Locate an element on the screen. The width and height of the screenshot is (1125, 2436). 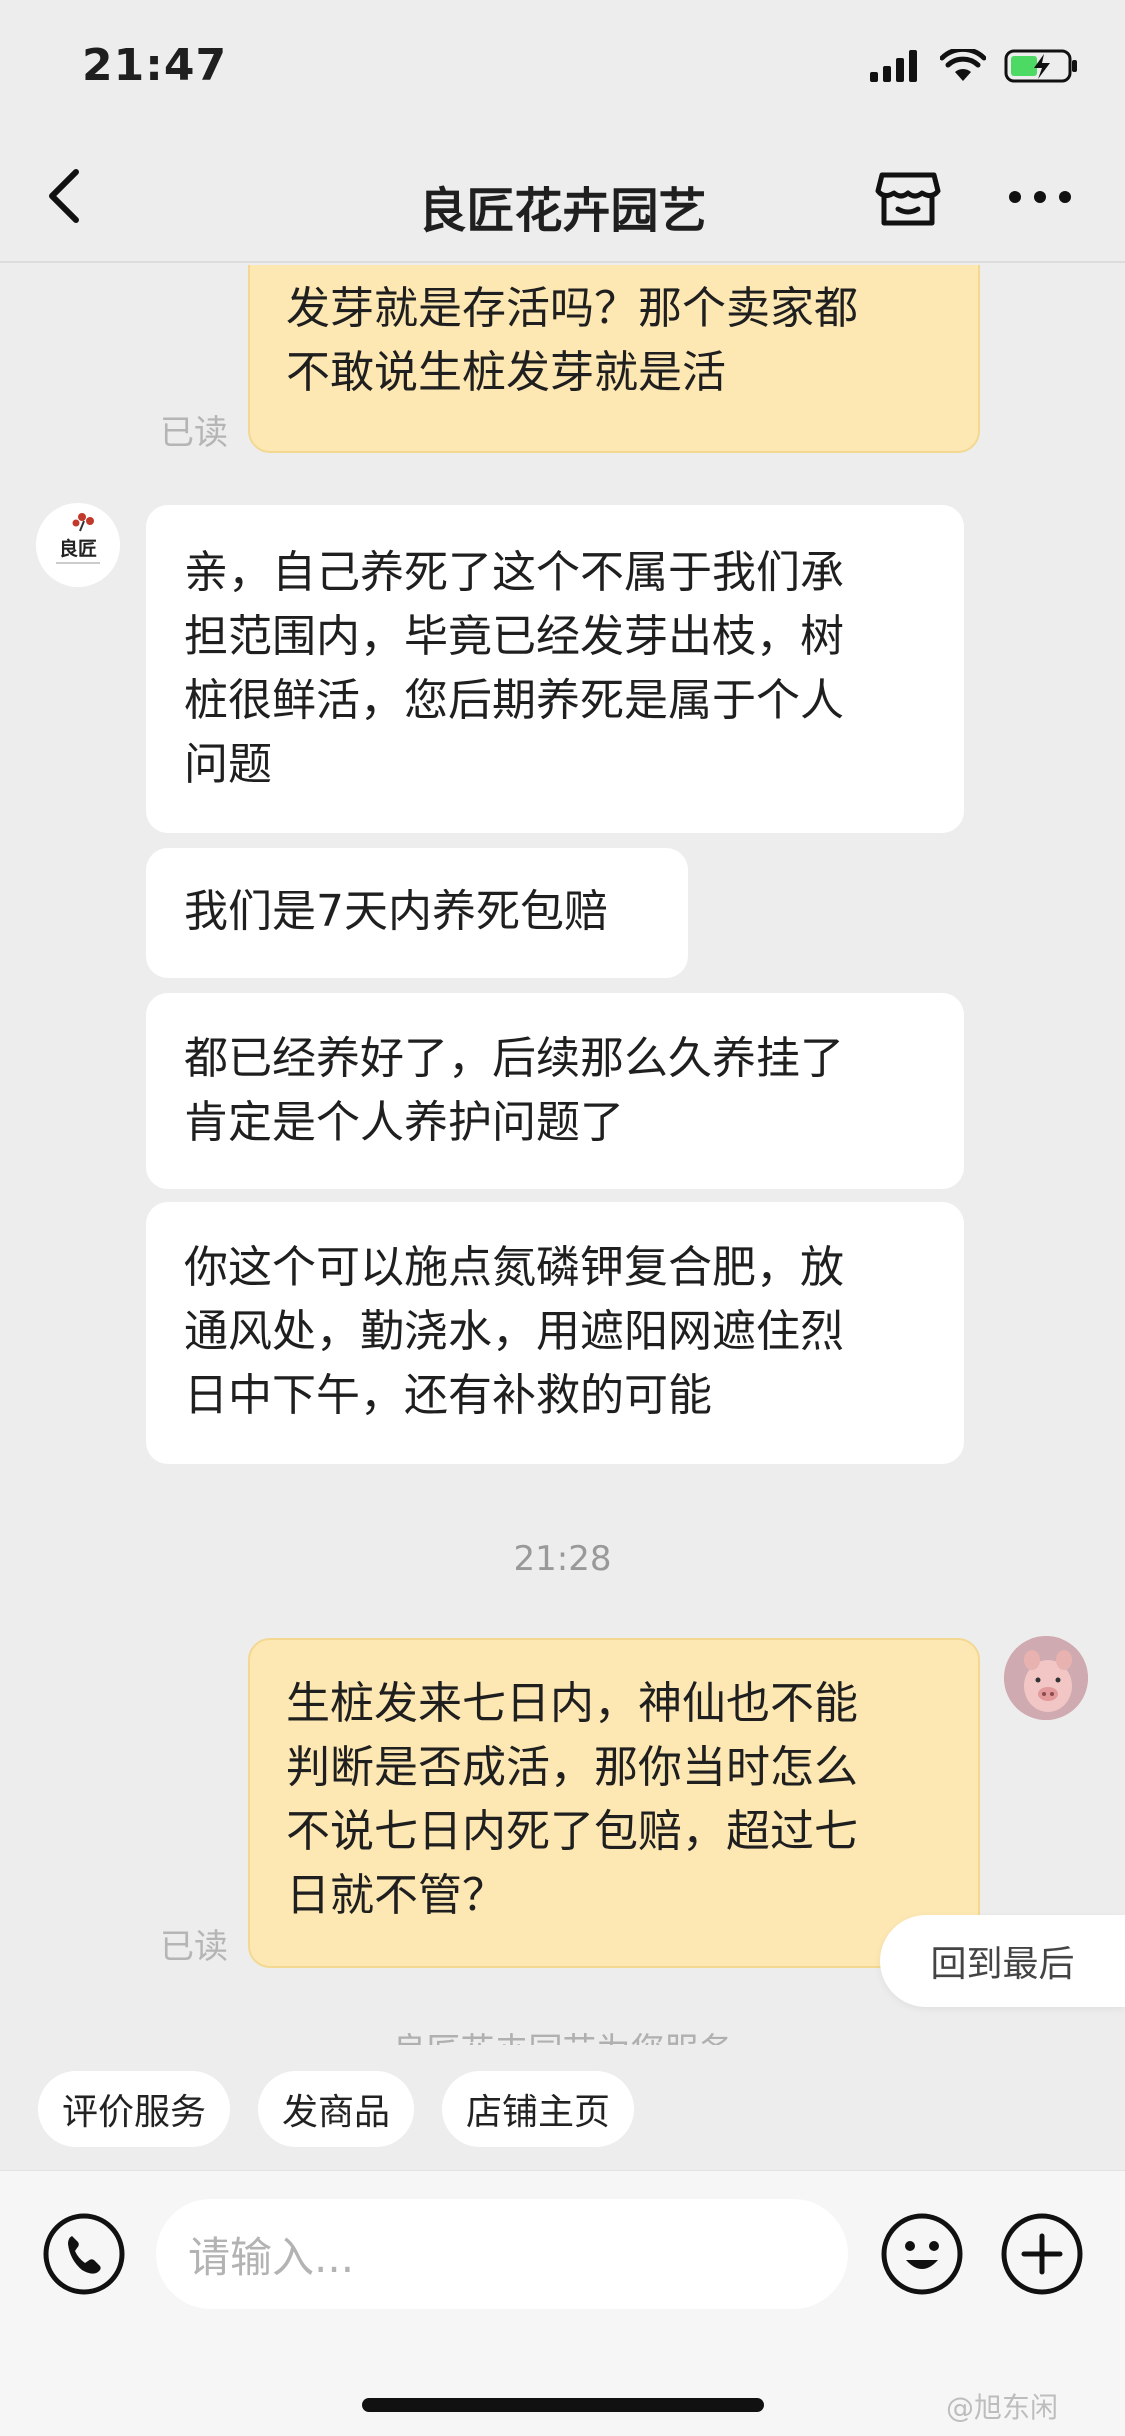
rate-service-chip: 评价服务 is located at coordinates (134, 2109).